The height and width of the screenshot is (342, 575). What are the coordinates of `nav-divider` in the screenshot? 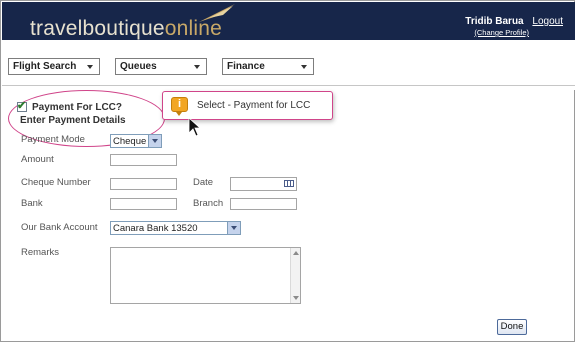 It's located at (288, 85).